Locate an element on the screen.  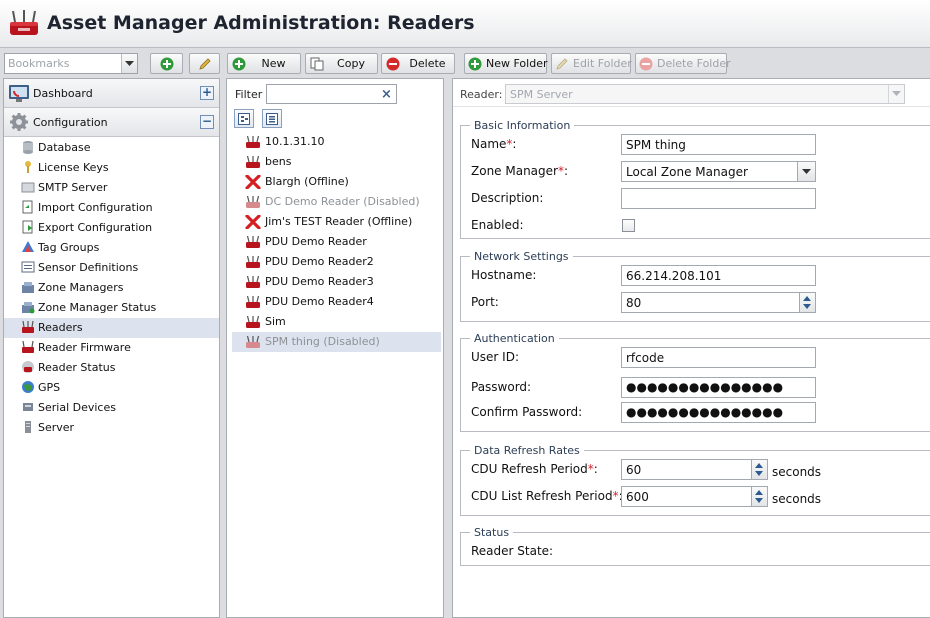
reader-list-item: SPM thing (Disabled) is located at coordinates (336, 342).